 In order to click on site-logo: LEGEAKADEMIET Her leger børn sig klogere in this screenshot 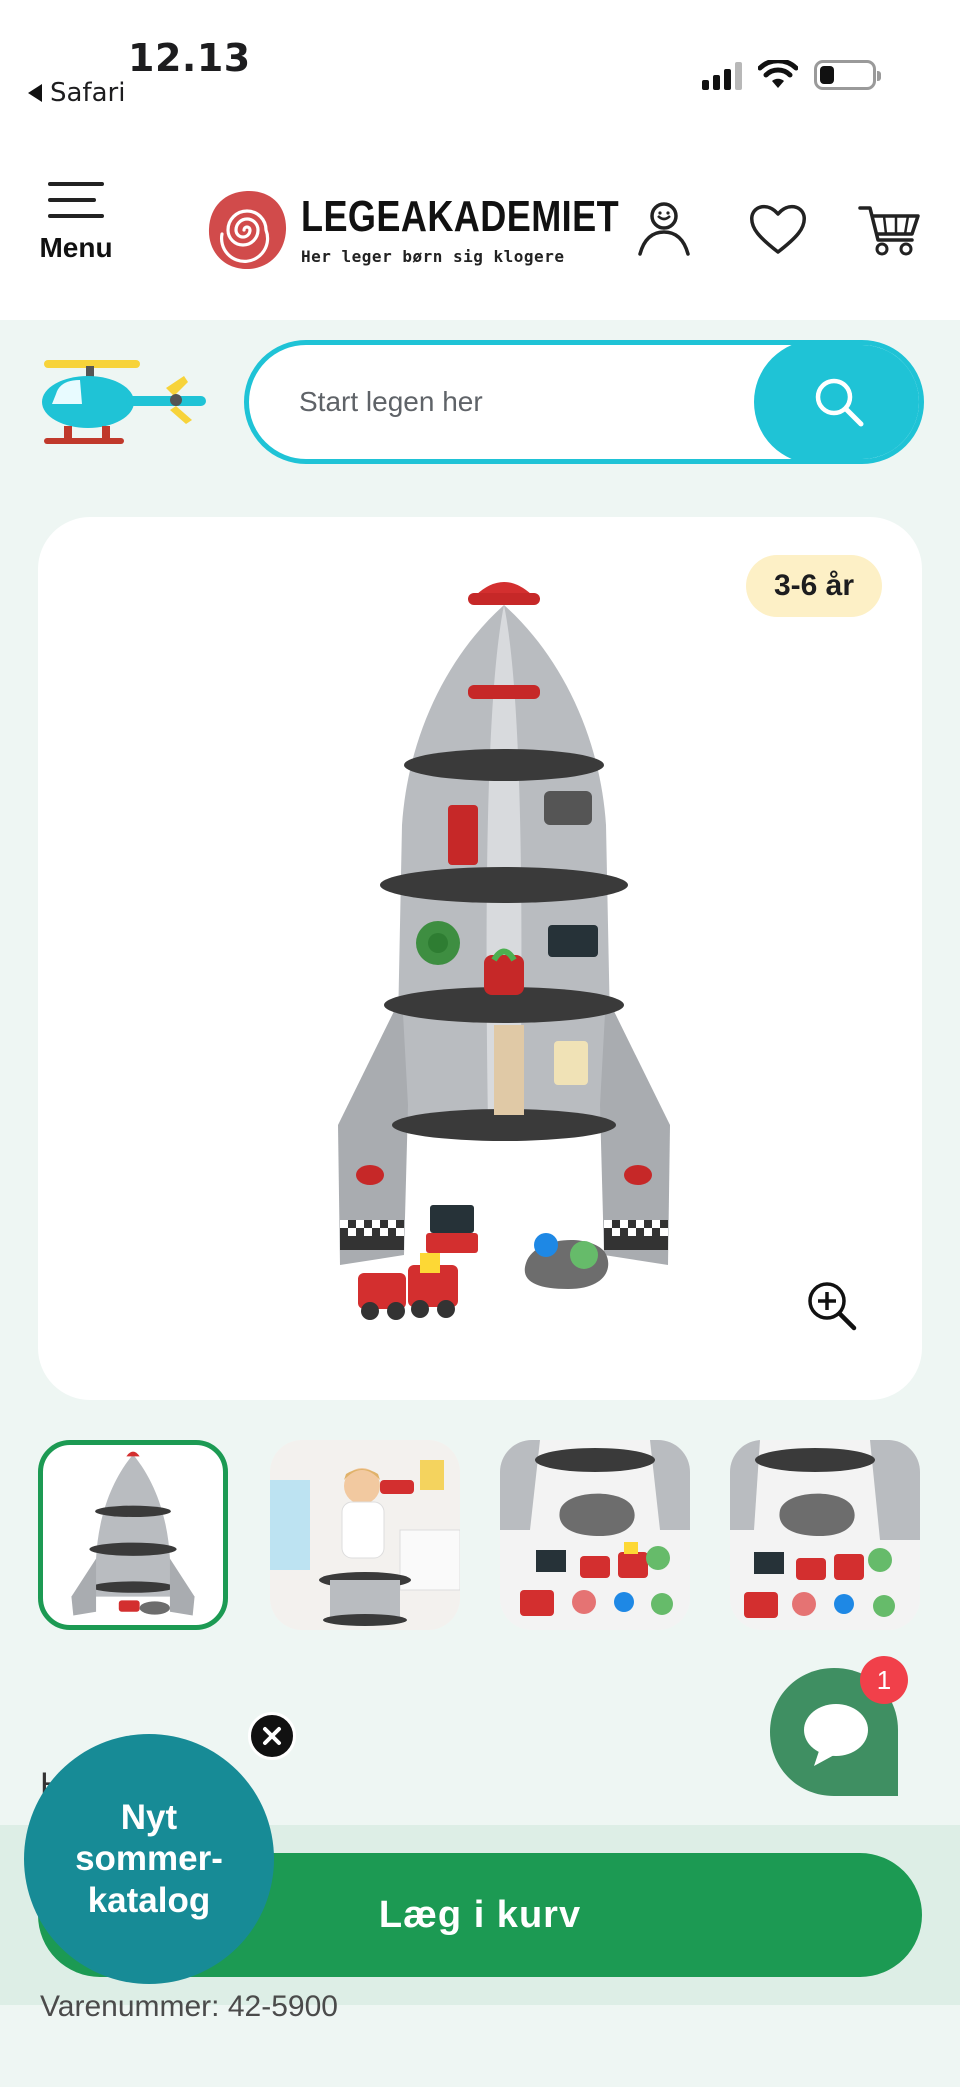, I will do `click(447, 230)`.